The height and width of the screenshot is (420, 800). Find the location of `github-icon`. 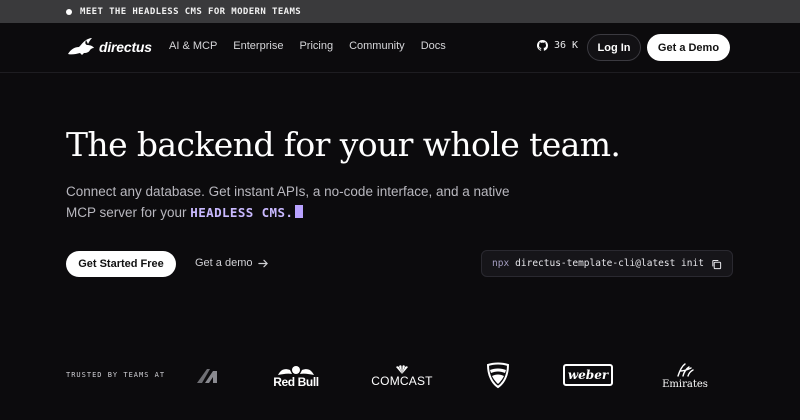

github-icon is located at coordinates (542, 45).